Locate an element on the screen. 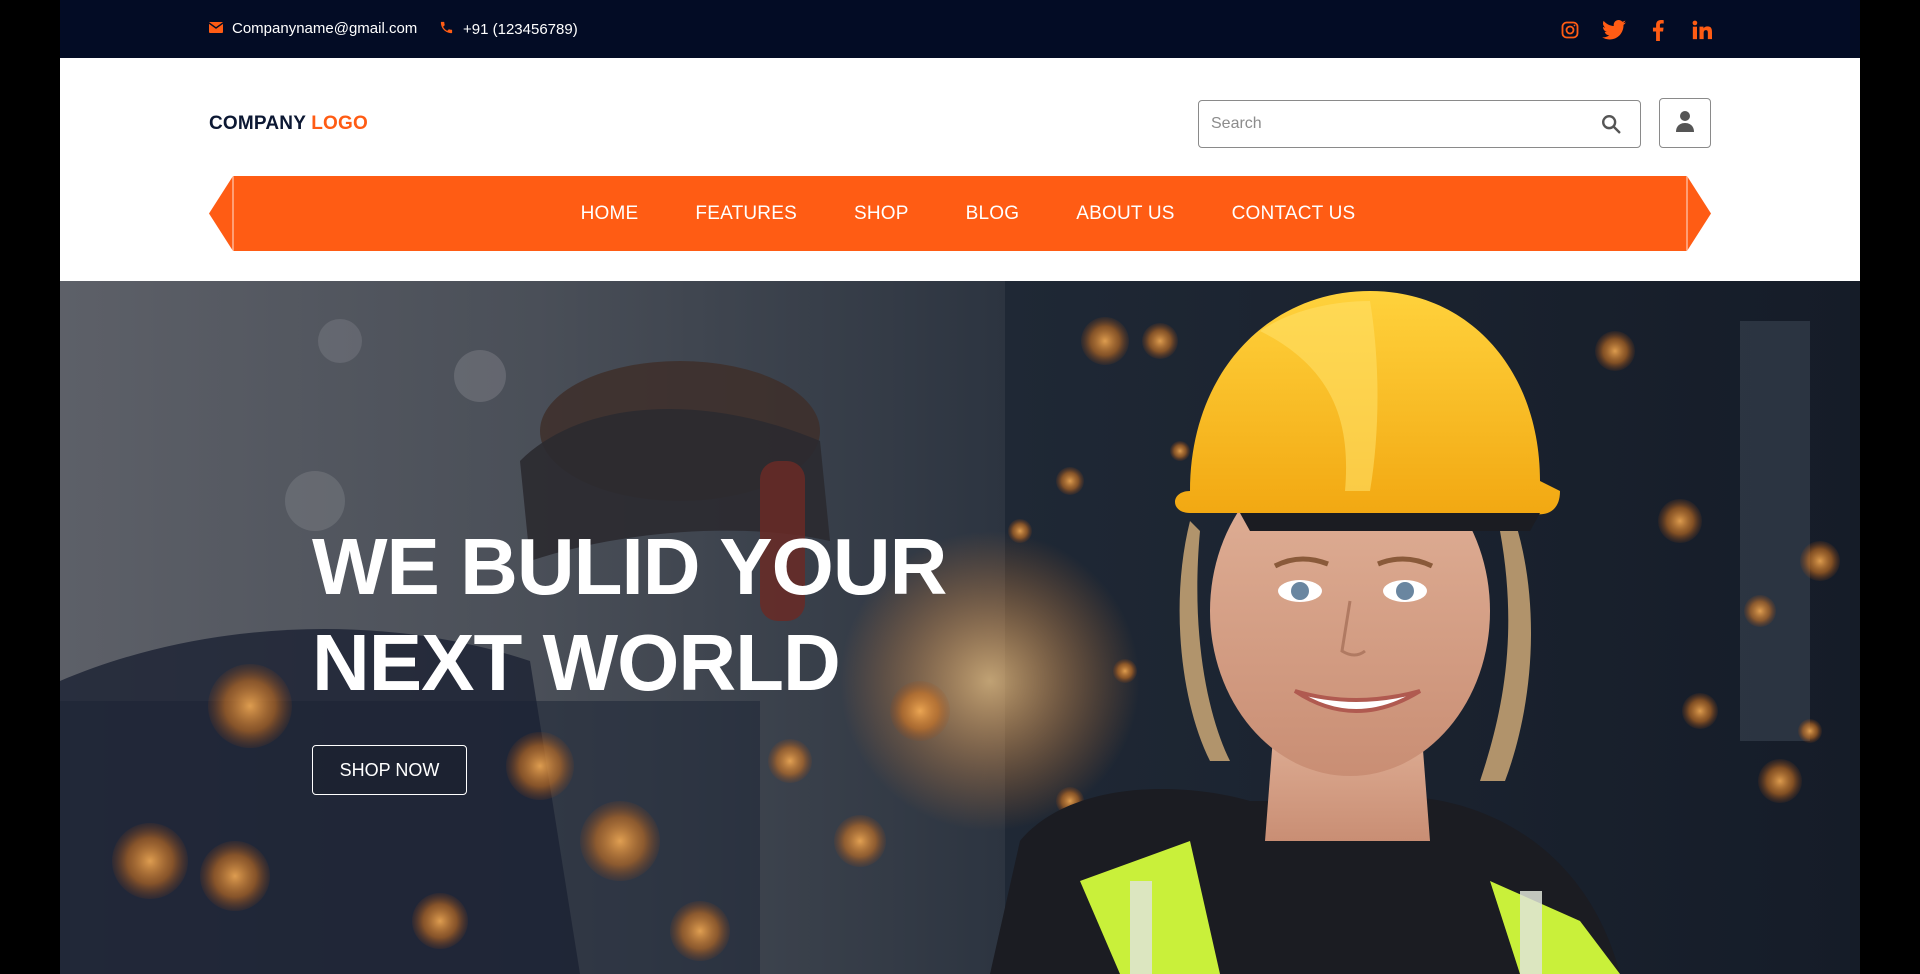 The image size is (1920, 974). search-input is located at coordinates (1391, 124).